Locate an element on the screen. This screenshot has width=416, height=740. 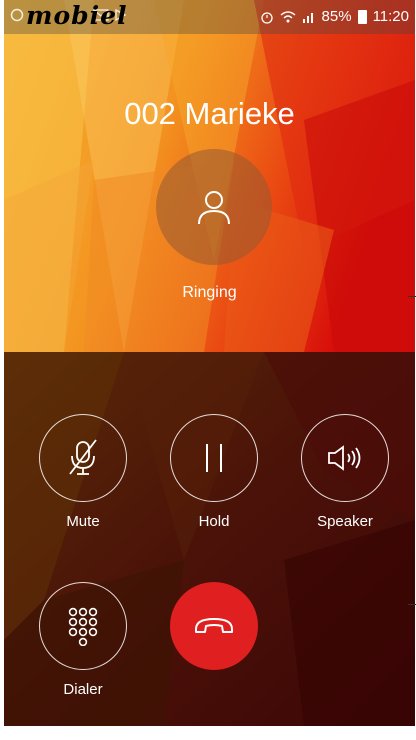
whatsapp-icon is located at coordinates (17, 15).